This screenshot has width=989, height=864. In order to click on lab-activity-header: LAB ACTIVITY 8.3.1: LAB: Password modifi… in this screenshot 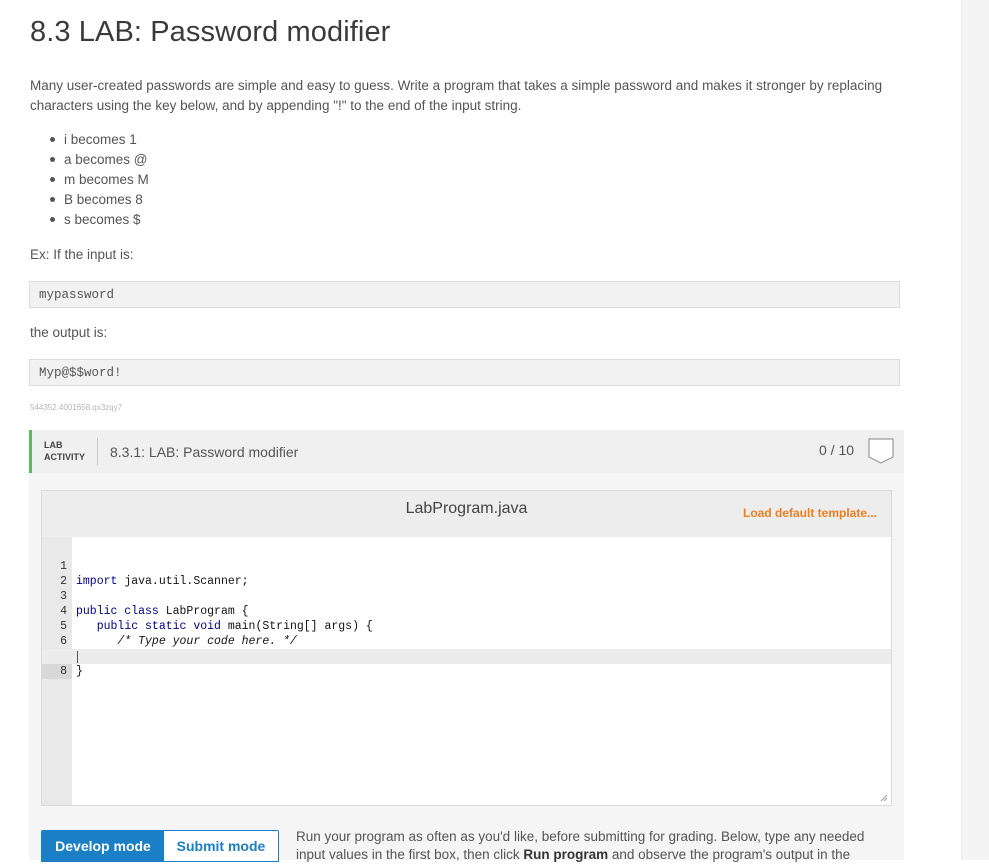, I will do `click(466, 451)`.